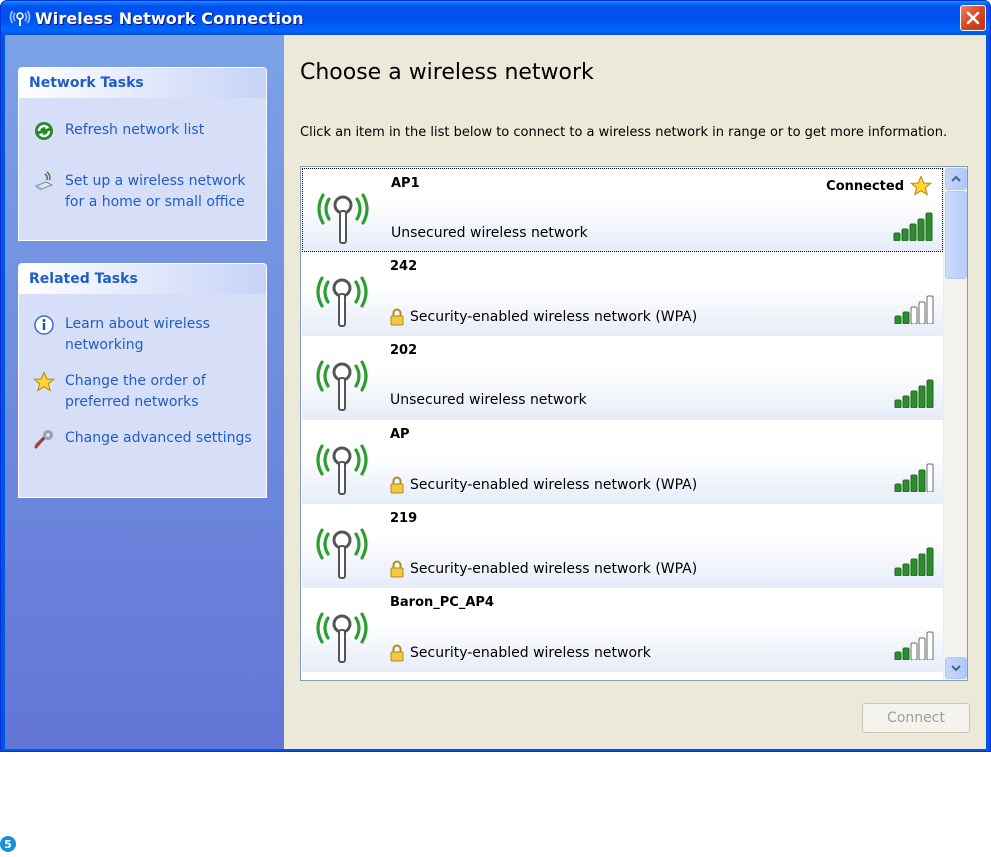 The height and width of the screenshot is (857, 991). Describe the element at coordinates (955, 423) in the screenshot. I see `vertical-scrollbar` at that location.